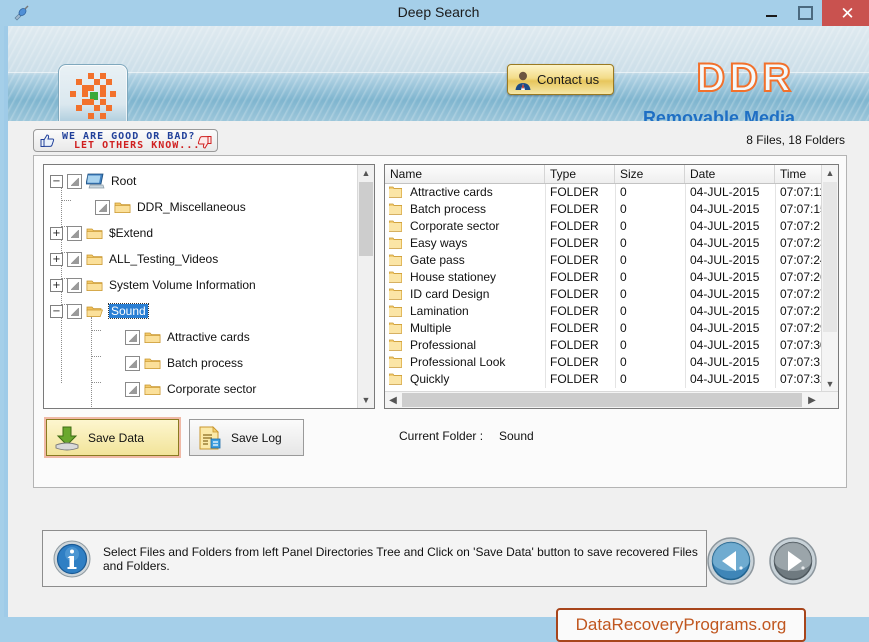  I want to click on window-title: Deep Search, so click(438, 12).